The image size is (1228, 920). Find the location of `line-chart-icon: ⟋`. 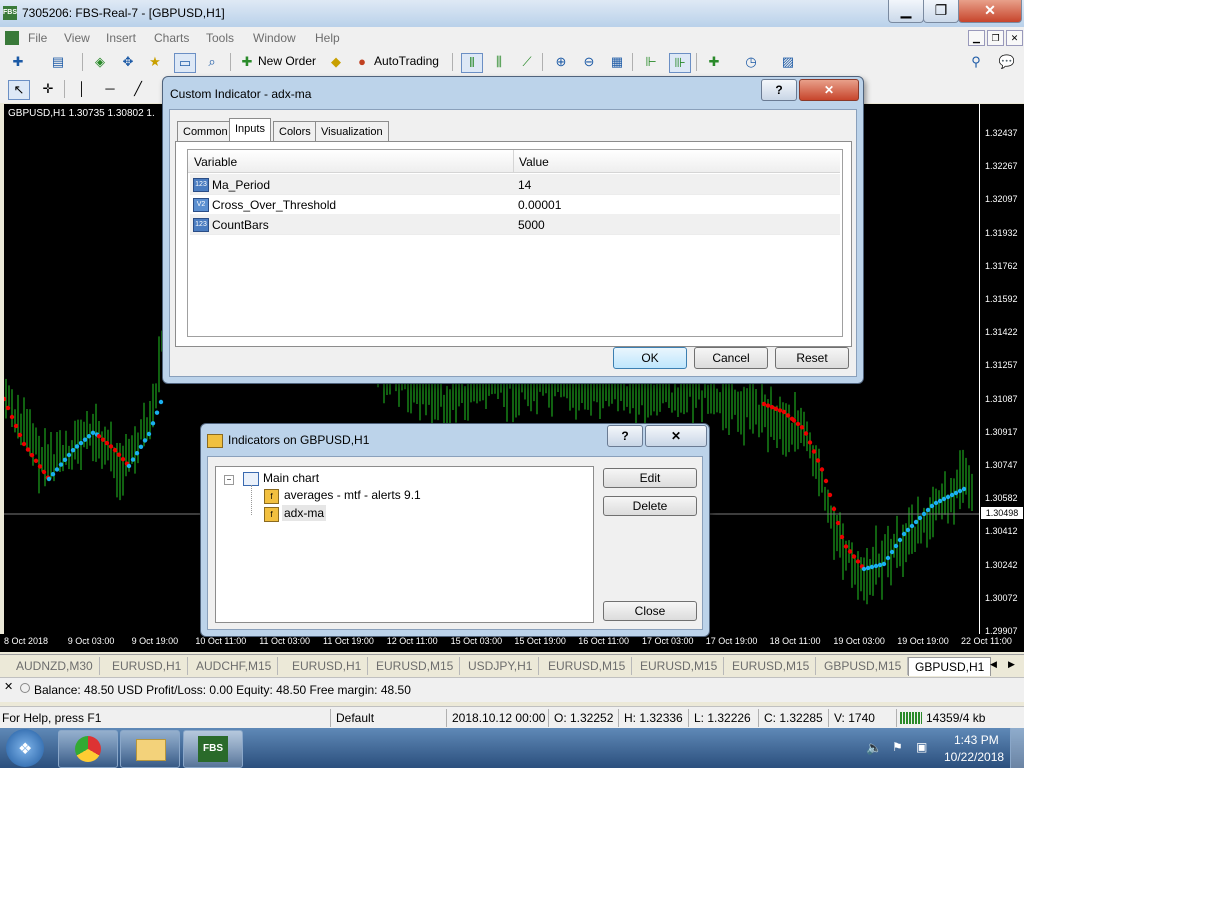

line-chart-icon: ⟋ is located at coordinates (527, 62).